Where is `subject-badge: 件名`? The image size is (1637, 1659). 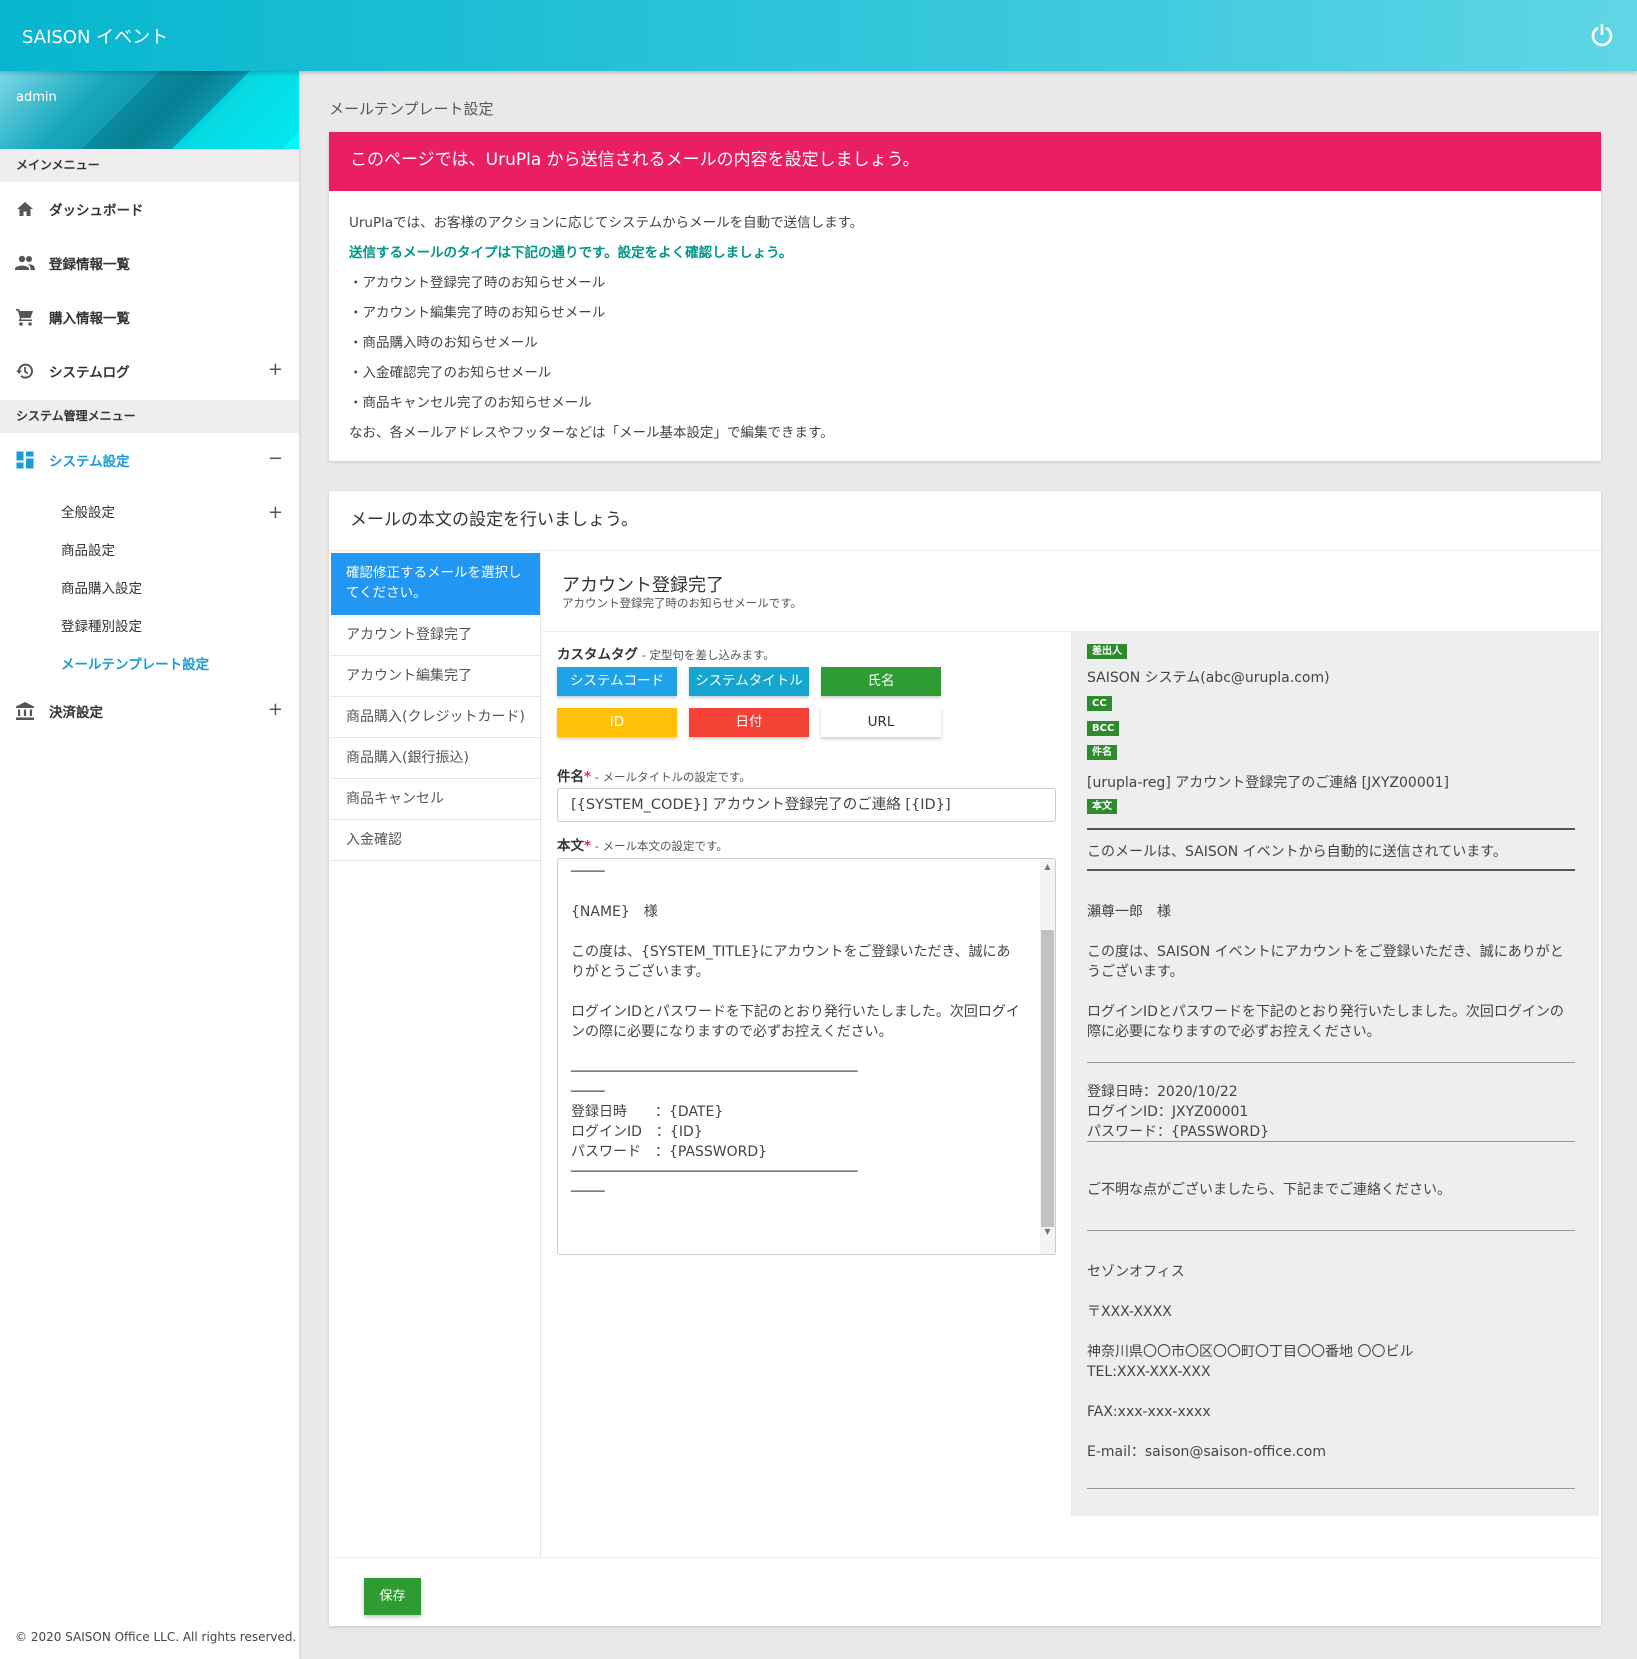
subject-badge: 件名 is located at coordinates (1102, 752).